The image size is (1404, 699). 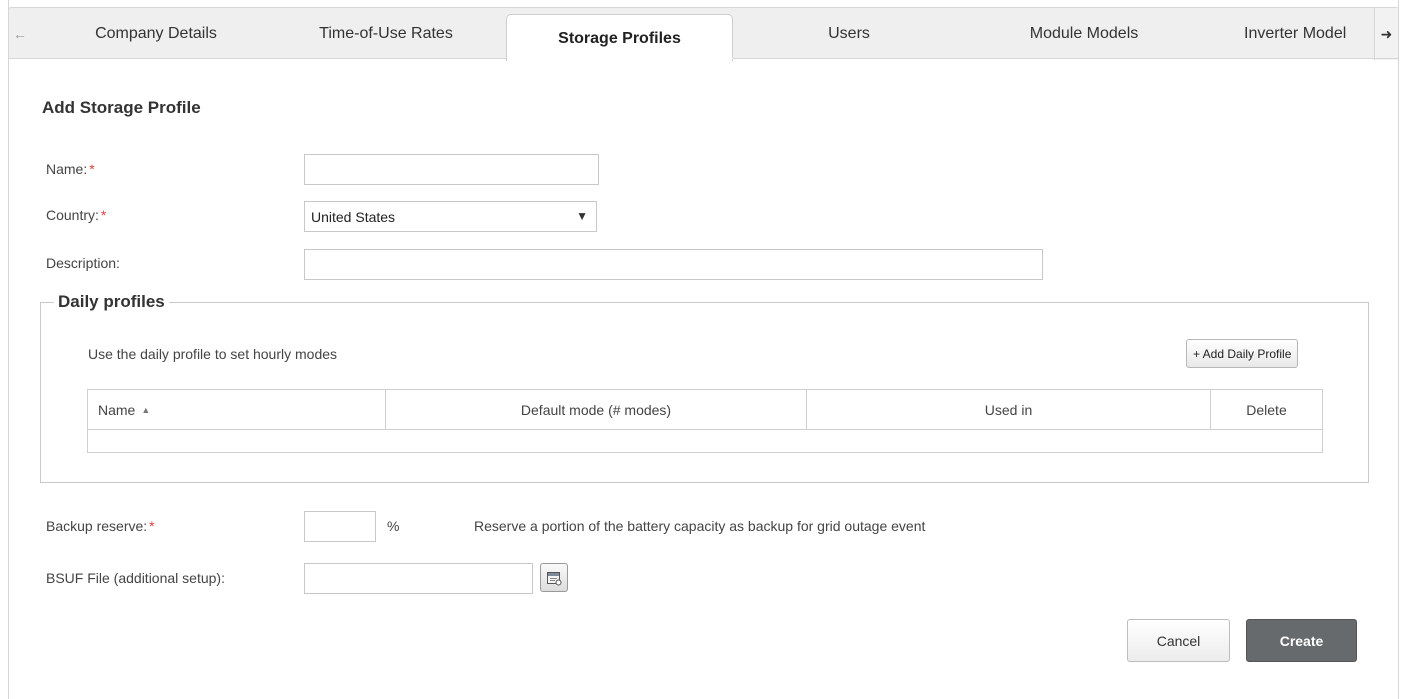 I want to click on arrow-left-icon: ←, so click(x=20, y=34).